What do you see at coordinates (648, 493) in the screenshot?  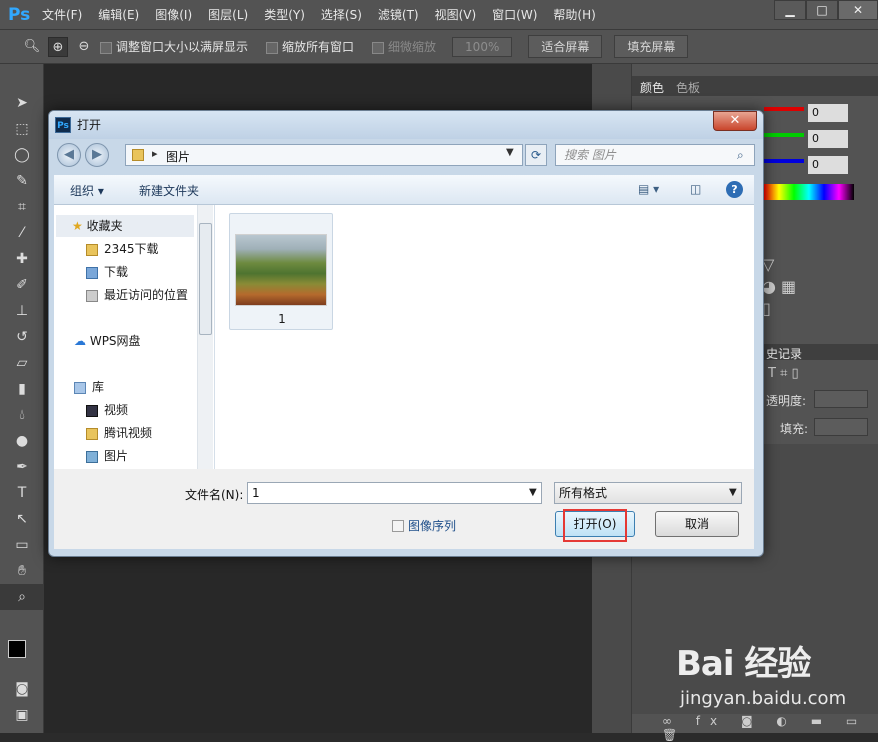 I see `filetype-select: 所有格式` at bounding box center [648, 493].